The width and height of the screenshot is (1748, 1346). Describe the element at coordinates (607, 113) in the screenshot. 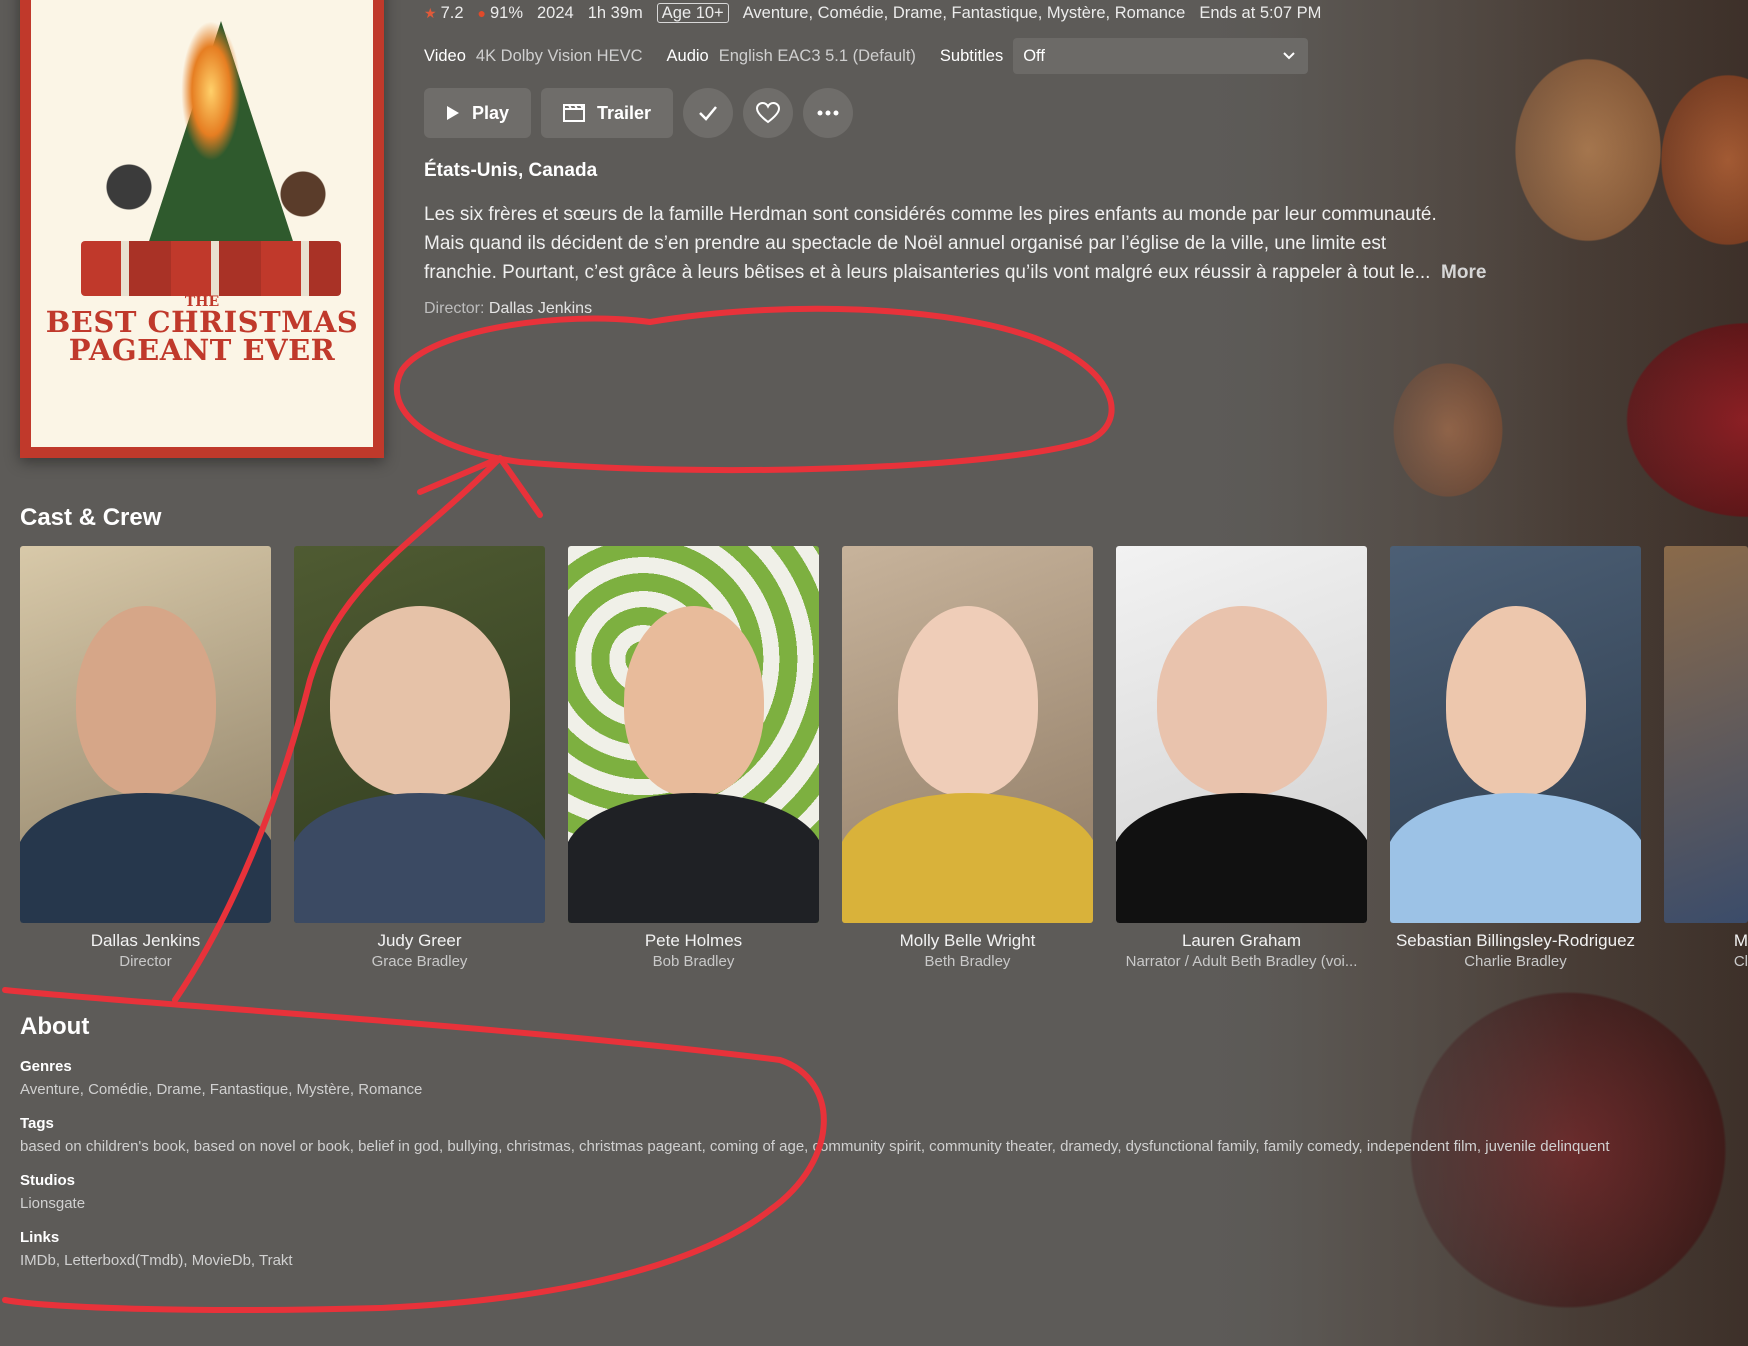

I see `trailer-button: Trailer` at that location.